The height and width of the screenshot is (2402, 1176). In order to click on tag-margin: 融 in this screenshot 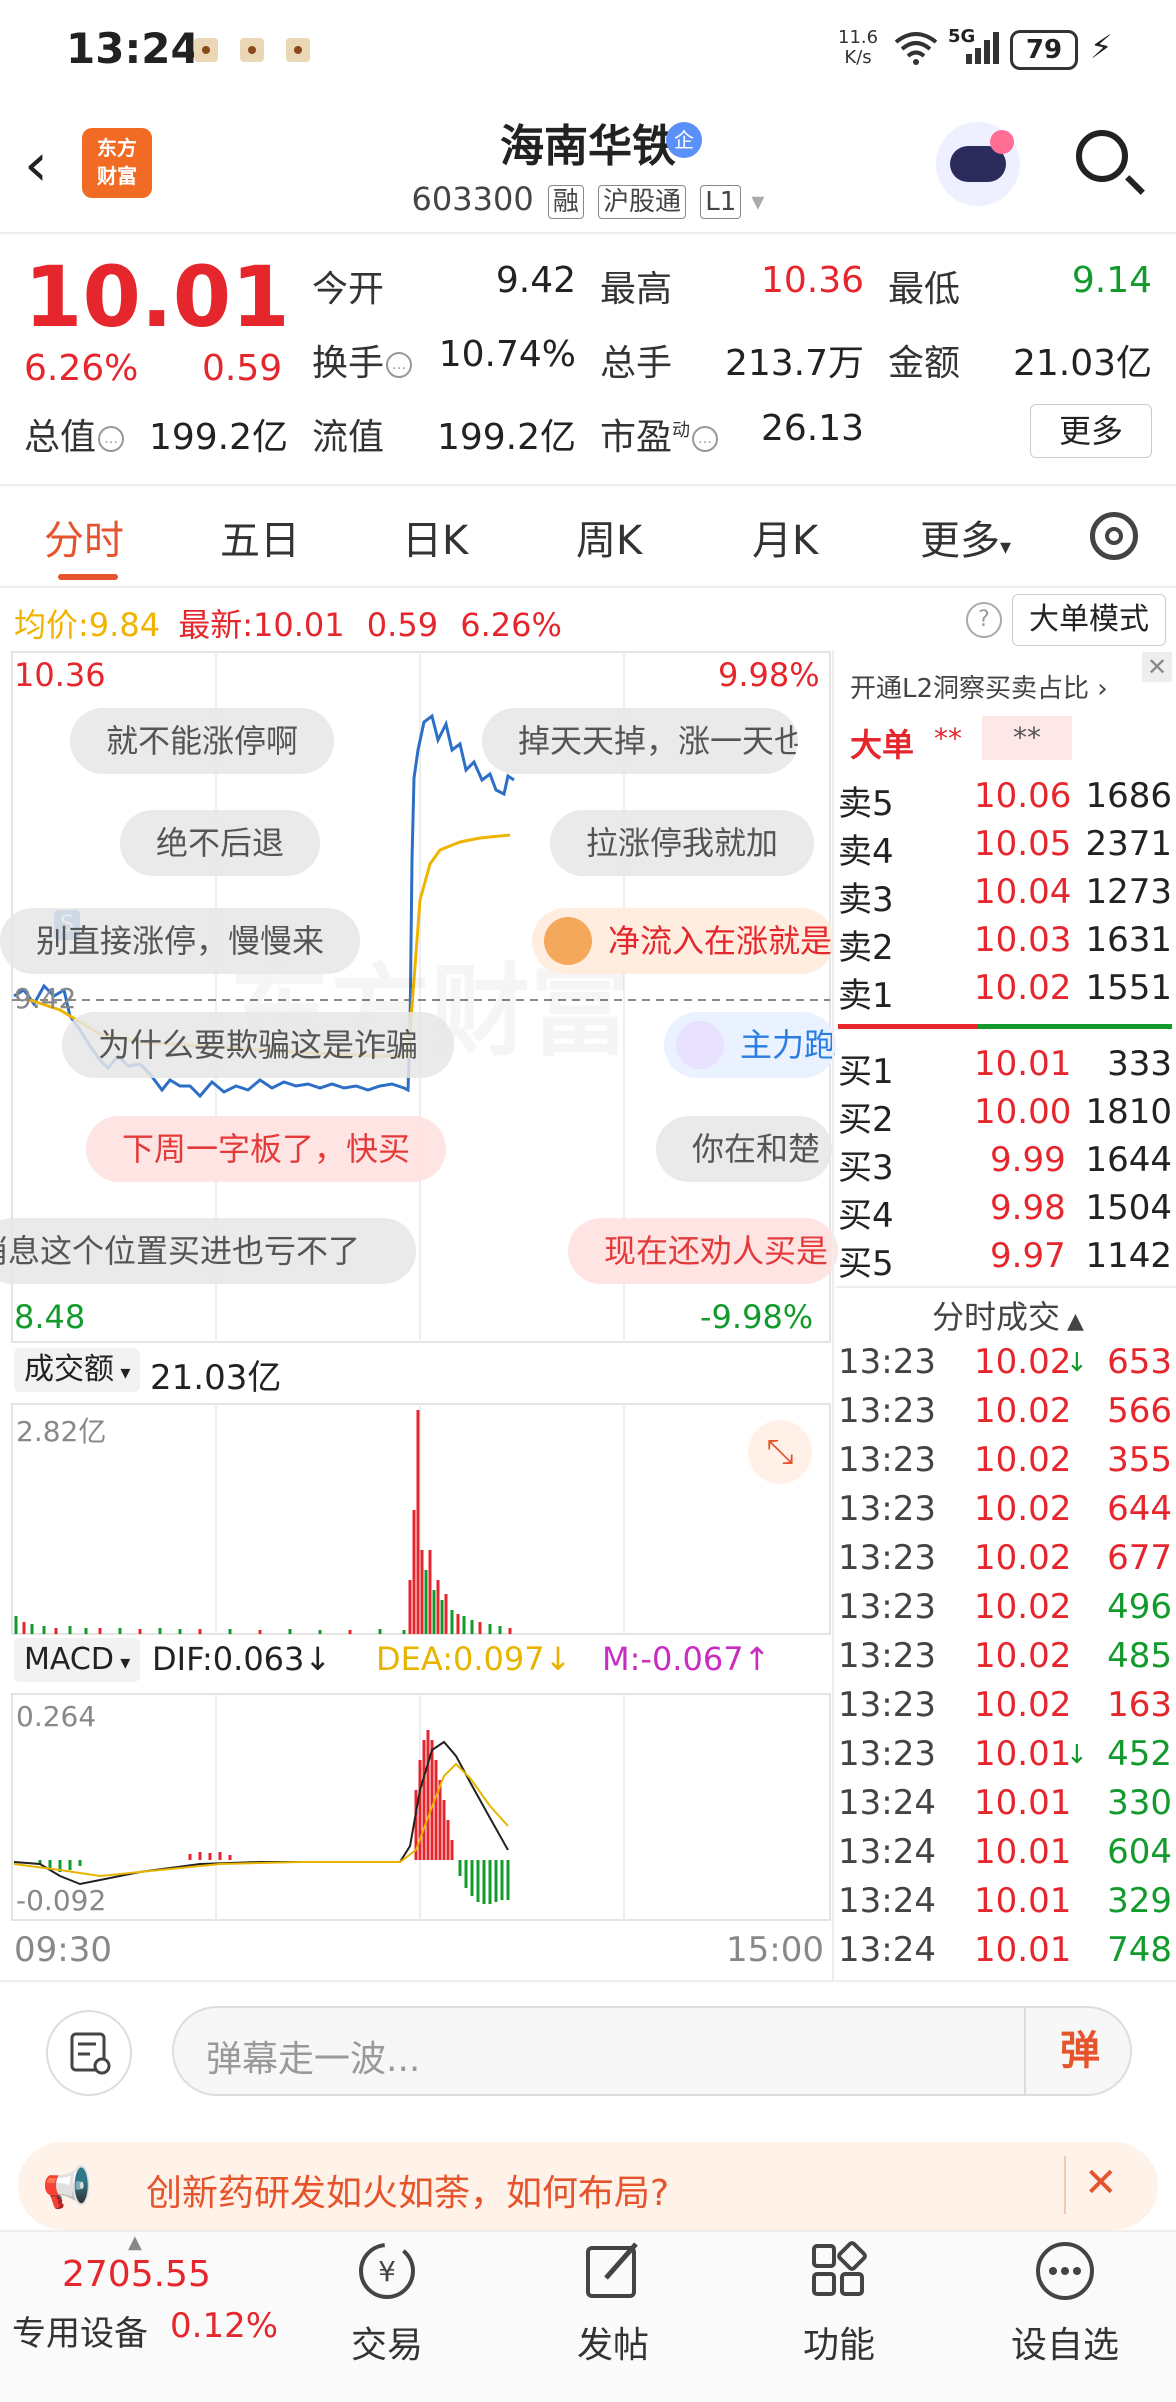, I will do `click(565, 202)`.